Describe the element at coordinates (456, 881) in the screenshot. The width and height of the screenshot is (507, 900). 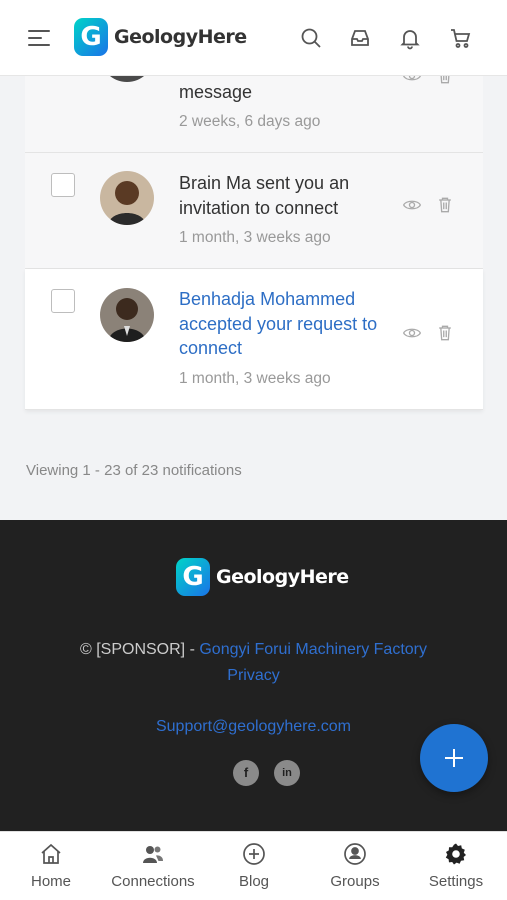
I see `nav-label: Settings` at that location.